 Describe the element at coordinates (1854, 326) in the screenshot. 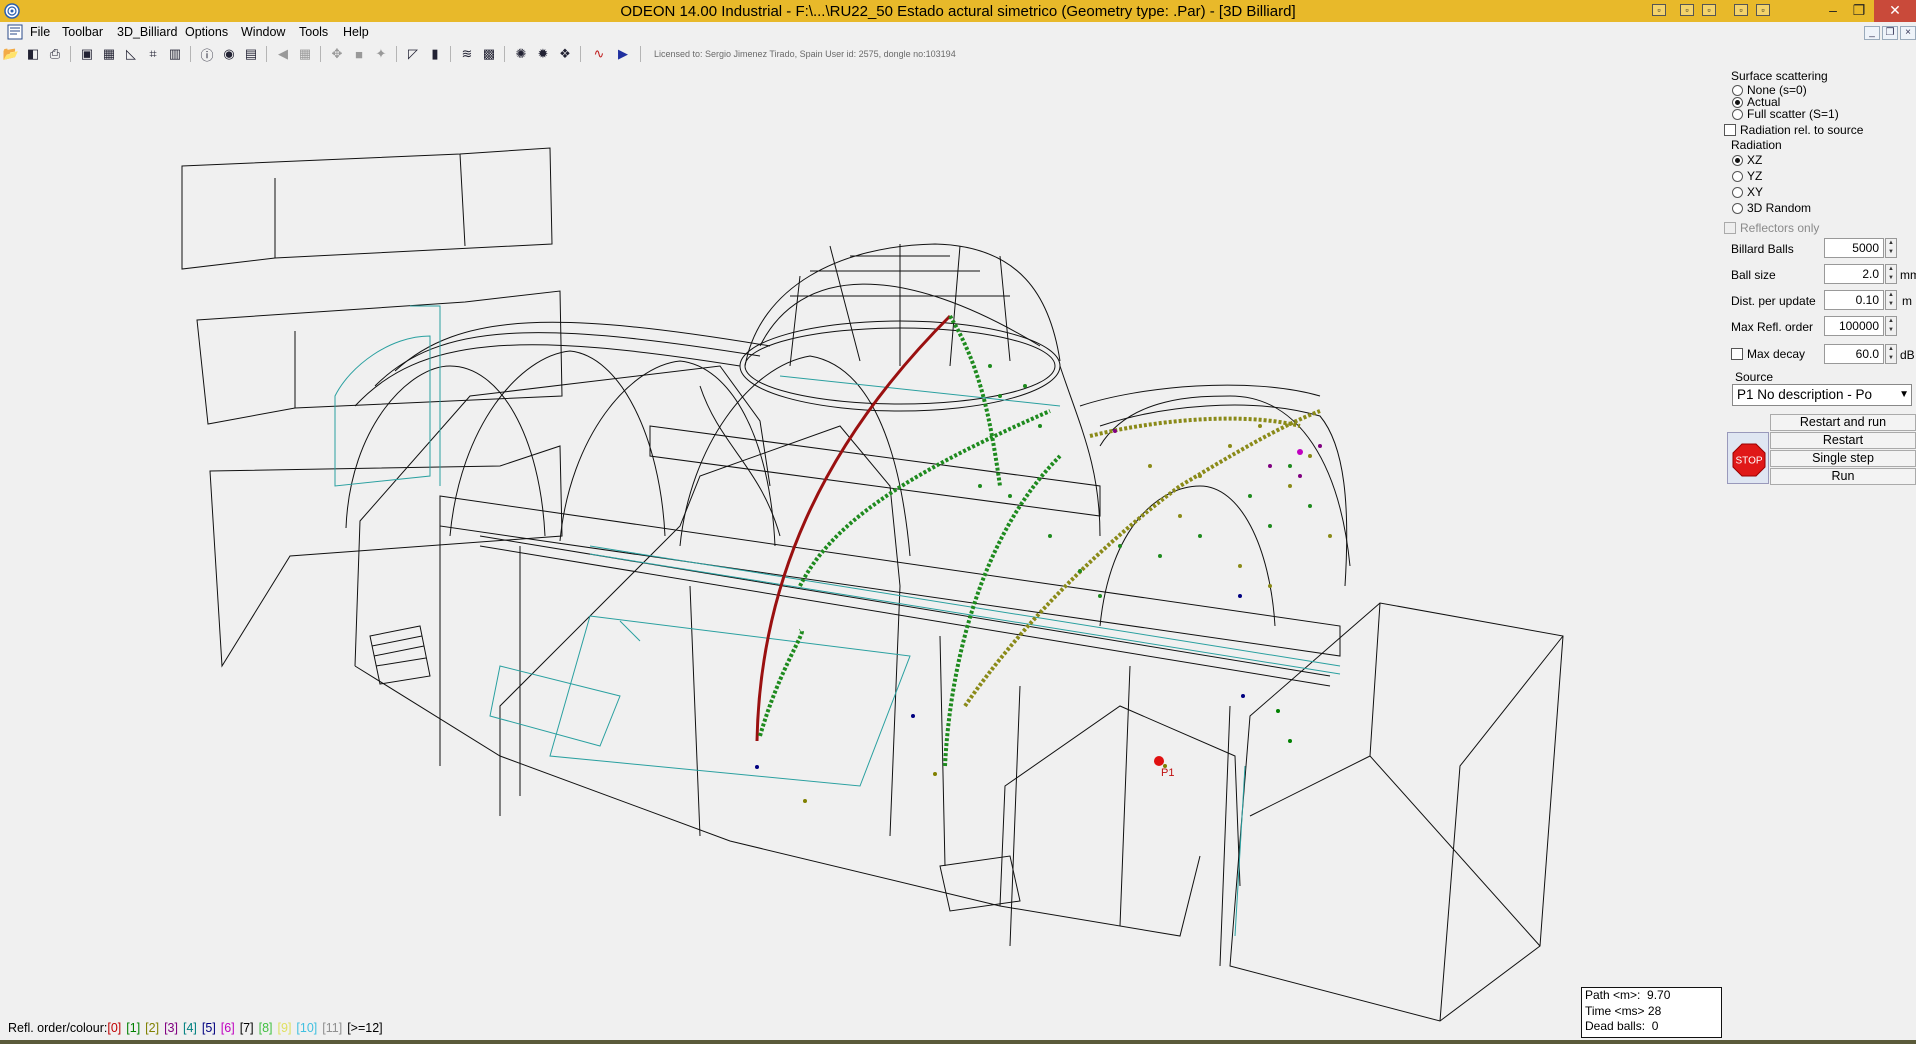

I see `max-refl-order-input: 100000` at that location.